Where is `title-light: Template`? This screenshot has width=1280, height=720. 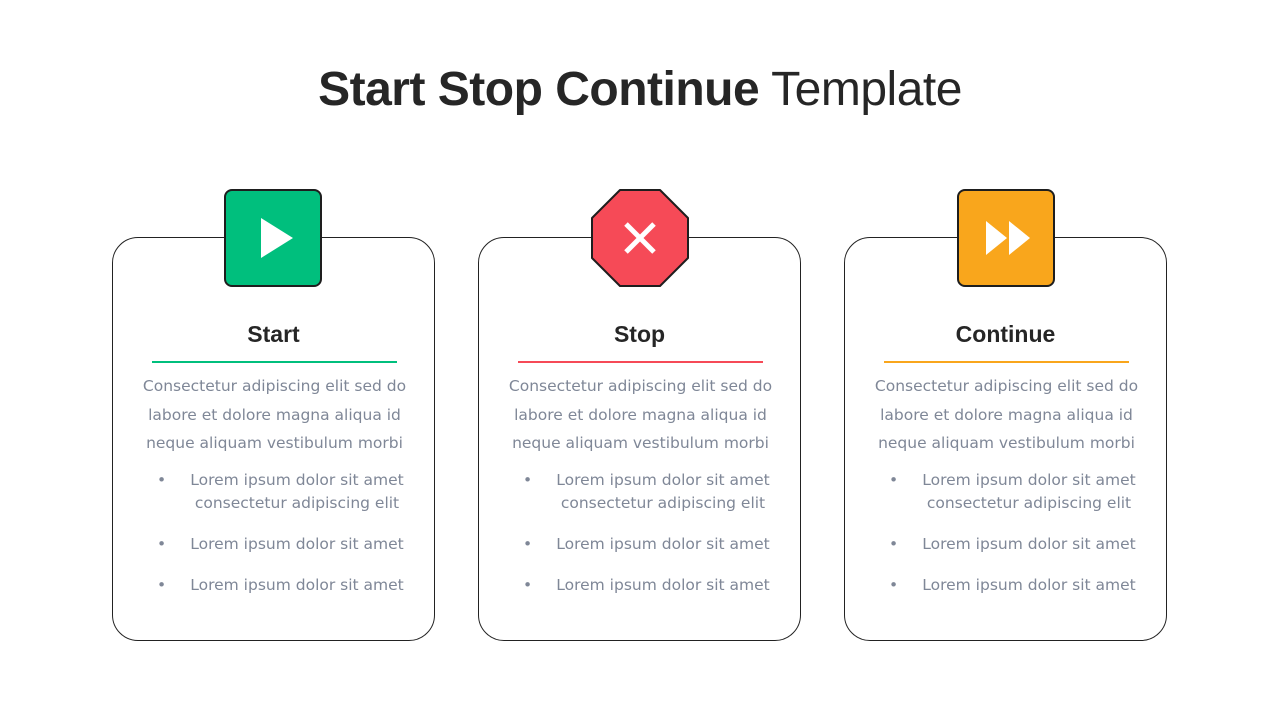
title-light: Template is located at coordinates (860, 89).